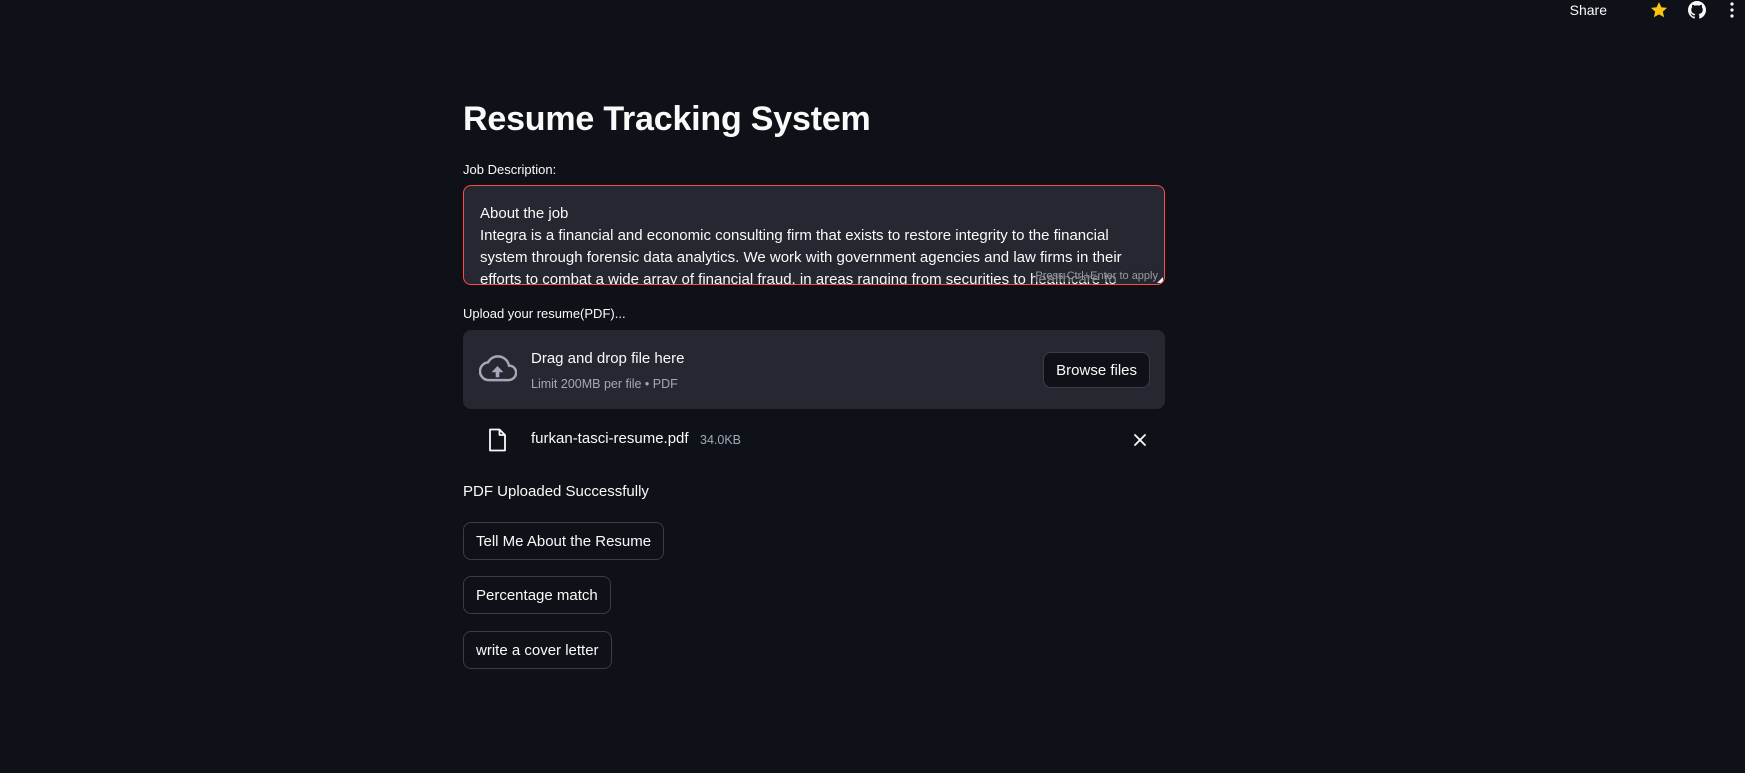 Image resolution: width=1745 pixels, height=773 pixels. What do you see at coordinates (537, 595) in the screenshot?
I see `percentage-match-button: Percentage match` at bounding box center [537, 595].